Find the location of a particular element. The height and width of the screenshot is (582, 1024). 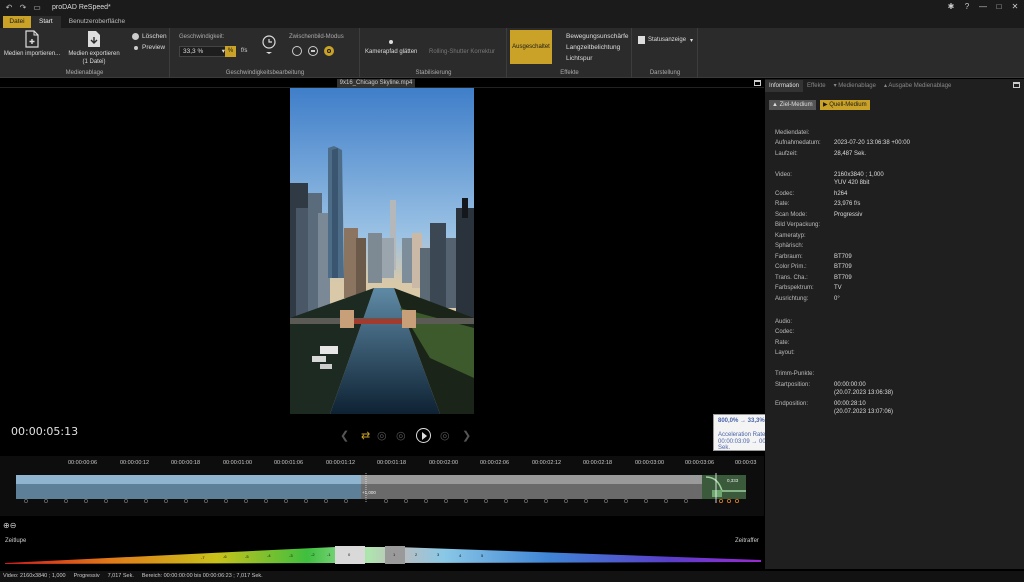

close-icon: ✕ is located at coordinates (1015, 6).